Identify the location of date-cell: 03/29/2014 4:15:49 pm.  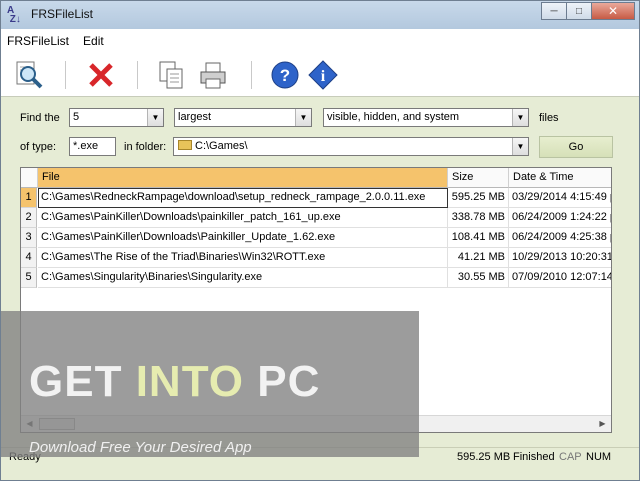
(560, 198).